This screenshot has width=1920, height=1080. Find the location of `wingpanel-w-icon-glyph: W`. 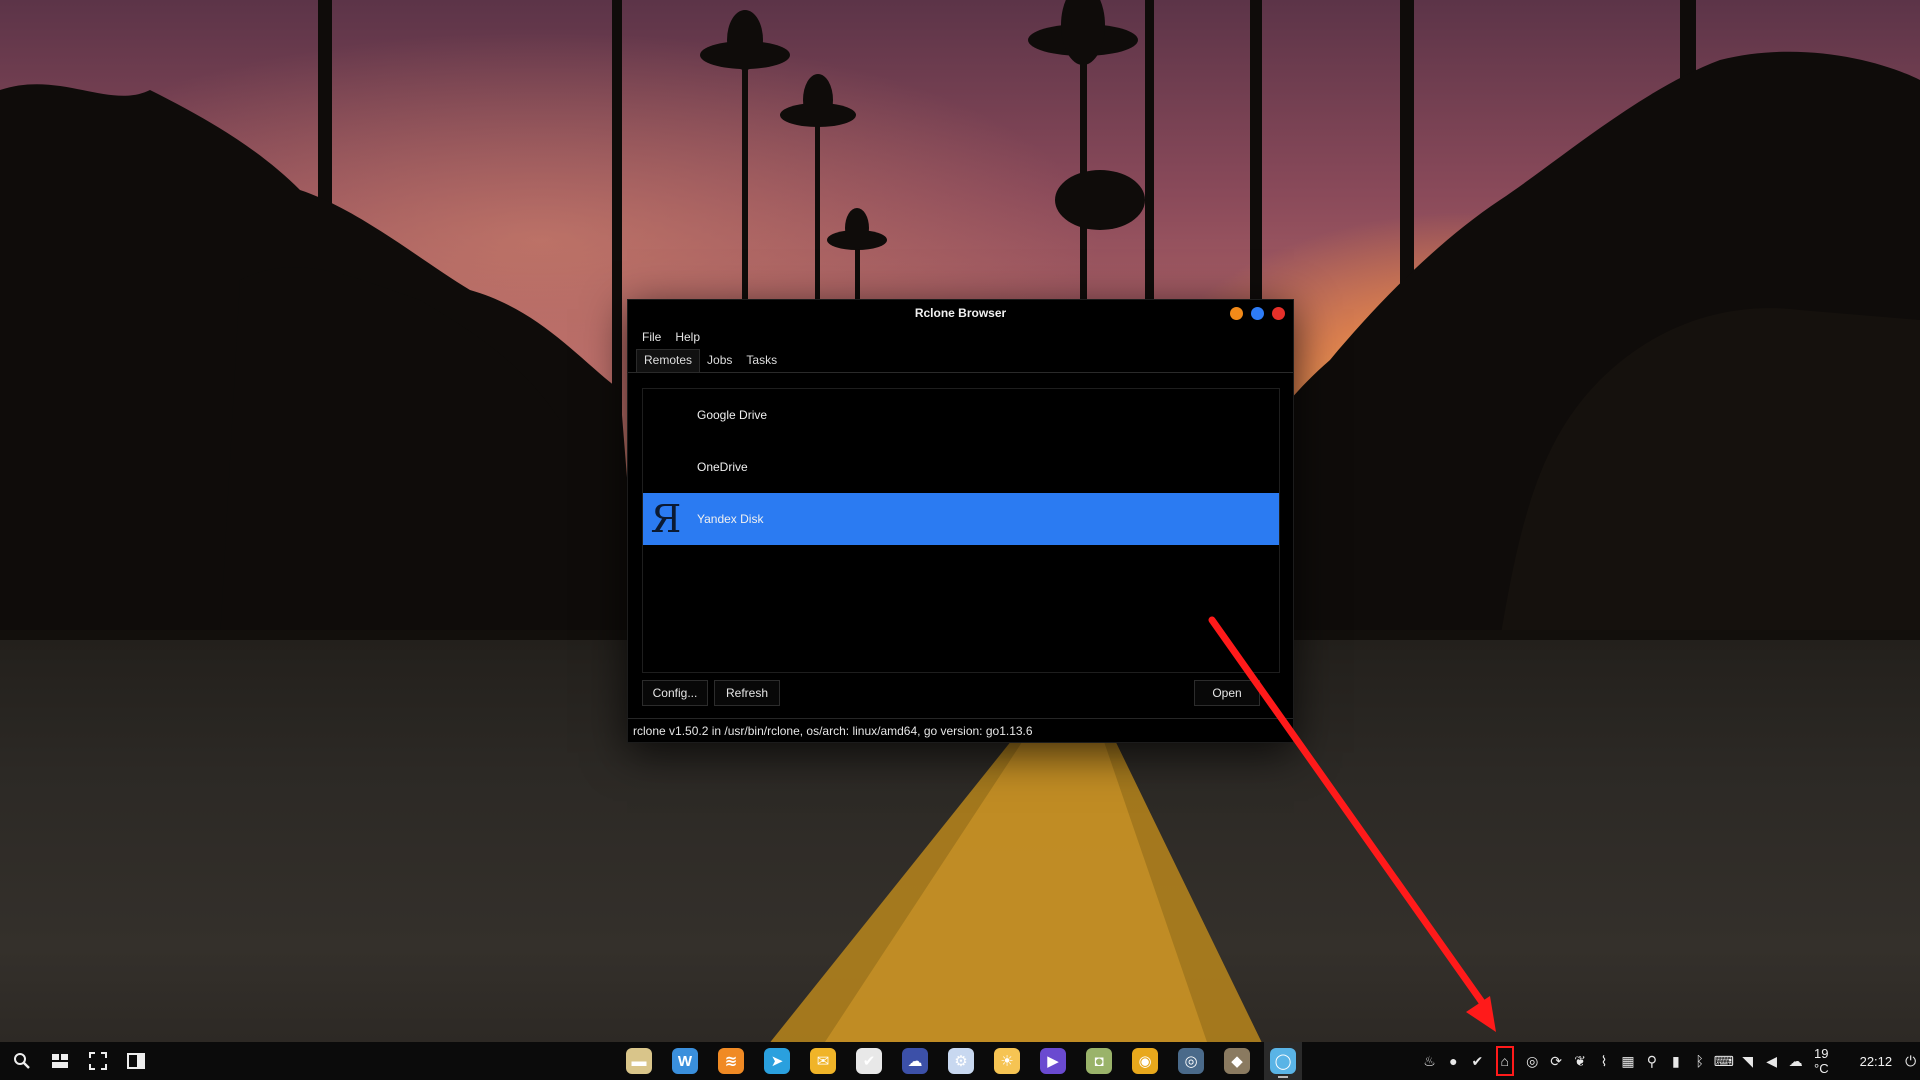

wingpanel-w-icon-glyph: W is located at coordinates (685, 1061).